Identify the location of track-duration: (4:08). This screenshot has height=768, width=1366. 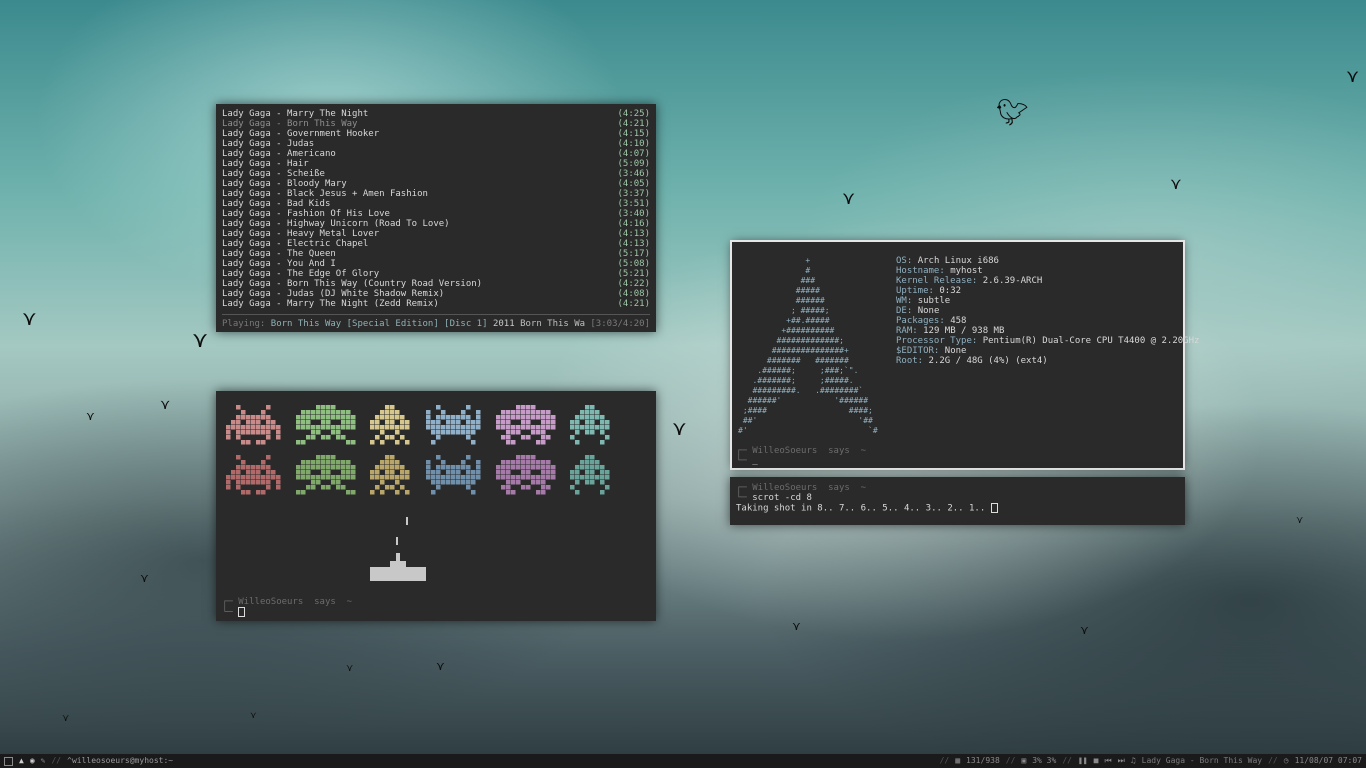
(633, 294).